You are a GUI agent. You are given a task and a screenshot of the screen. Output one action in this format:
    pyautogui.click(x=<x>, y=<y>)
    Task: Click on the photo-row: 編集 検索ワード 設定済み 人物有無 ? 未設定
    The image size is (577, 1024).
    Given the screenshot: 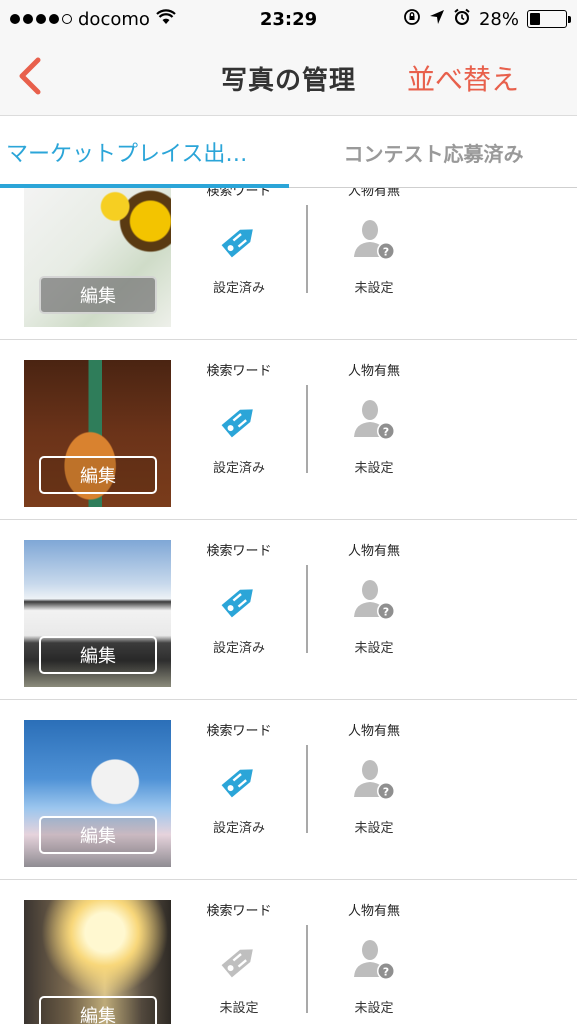 What is the action you would take?
    pyautogui.click(x=288, y=264)
    